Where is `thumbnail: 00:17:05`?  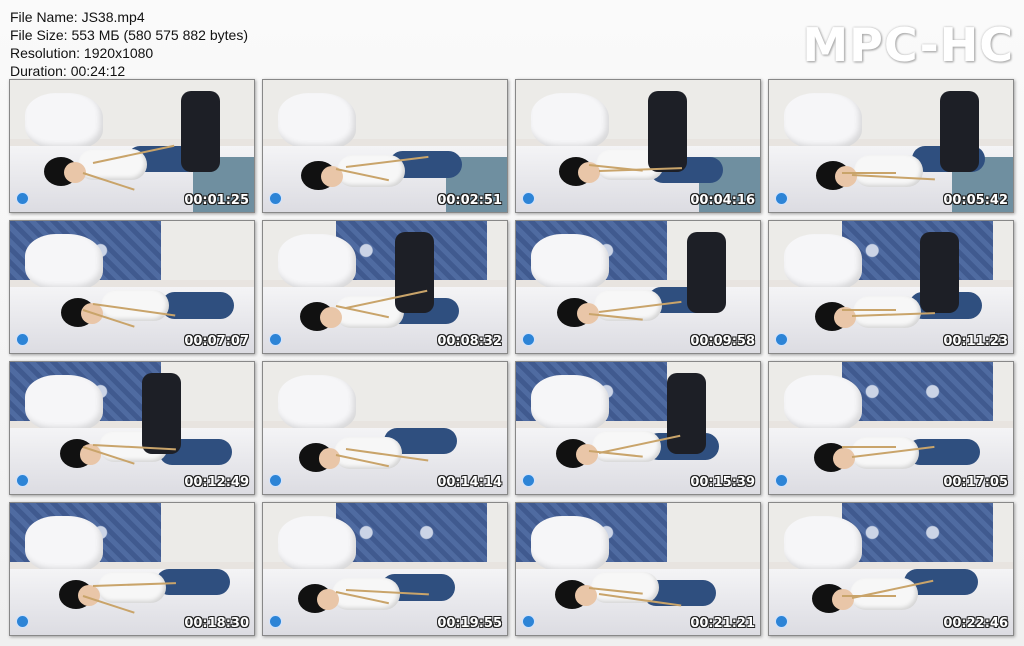
thumbnail: 00:17:05 is located at coordinates (891, 428).